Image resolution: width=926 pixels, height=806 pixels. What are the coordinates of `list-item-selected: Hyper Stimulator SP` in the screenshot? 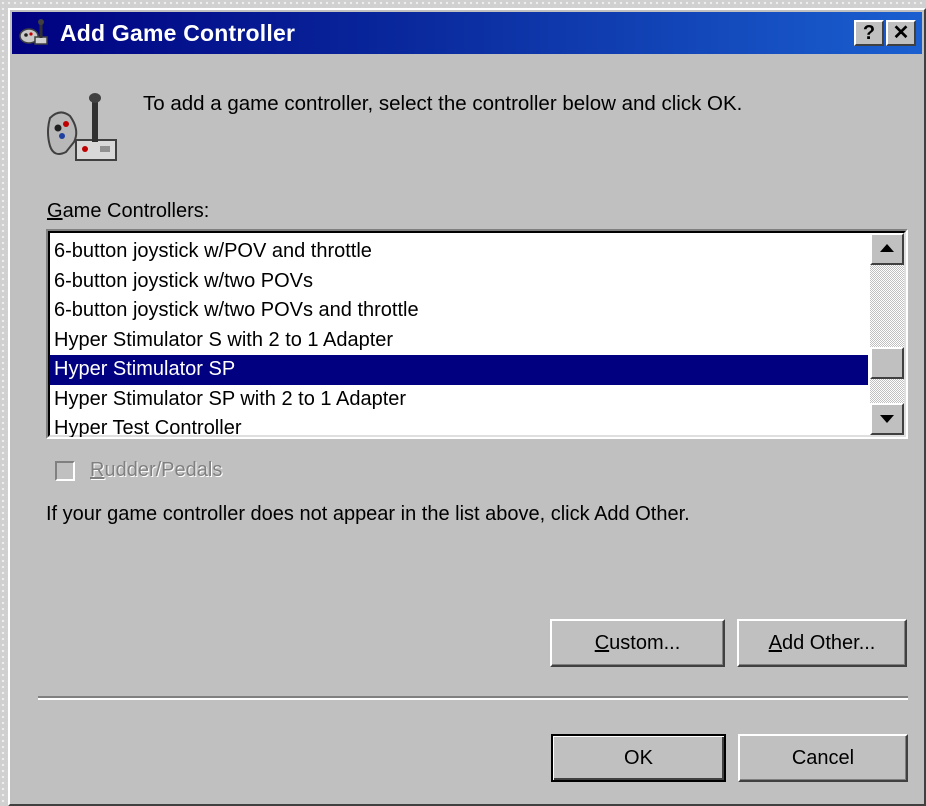 It's located at (459, 370).